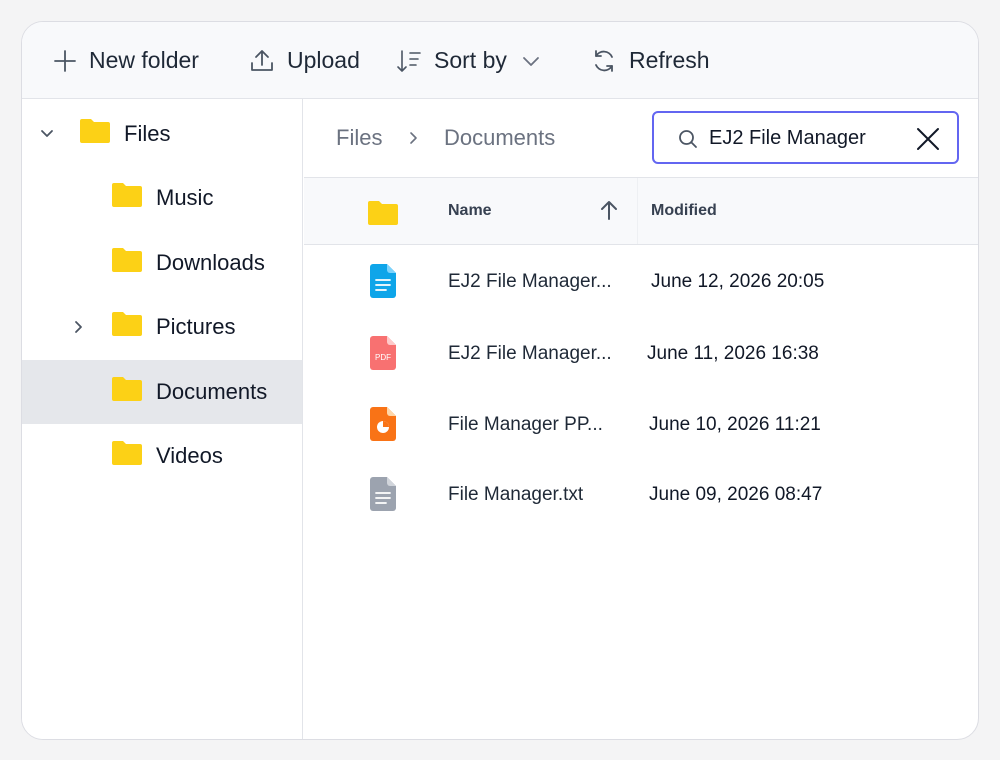 This screenshot has width=1000, height=760. I want to click on sort-by-label: Sort by, so click(470, 60).